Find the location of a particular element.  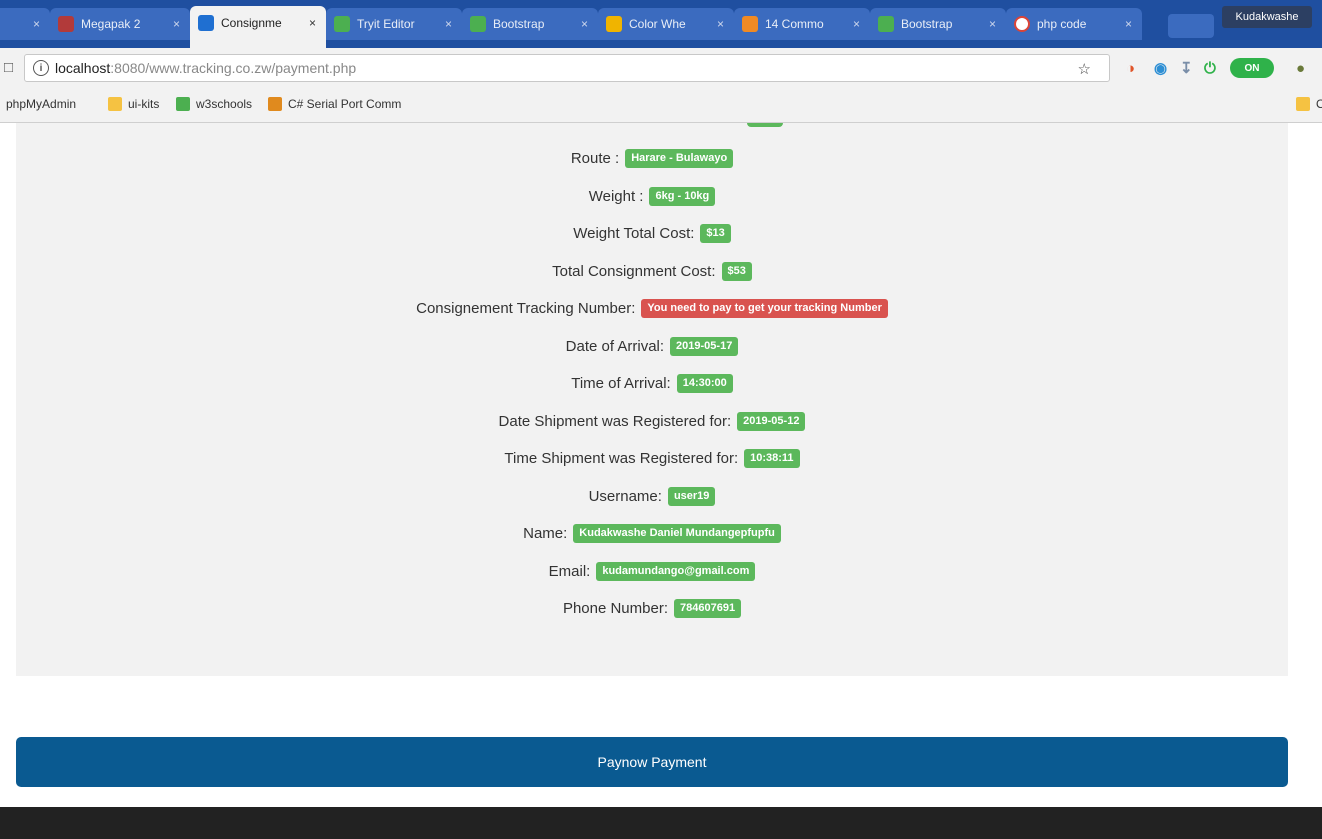

detail-row: Time of Arrival: 14:30:00 is located at coordinates (652, 383).